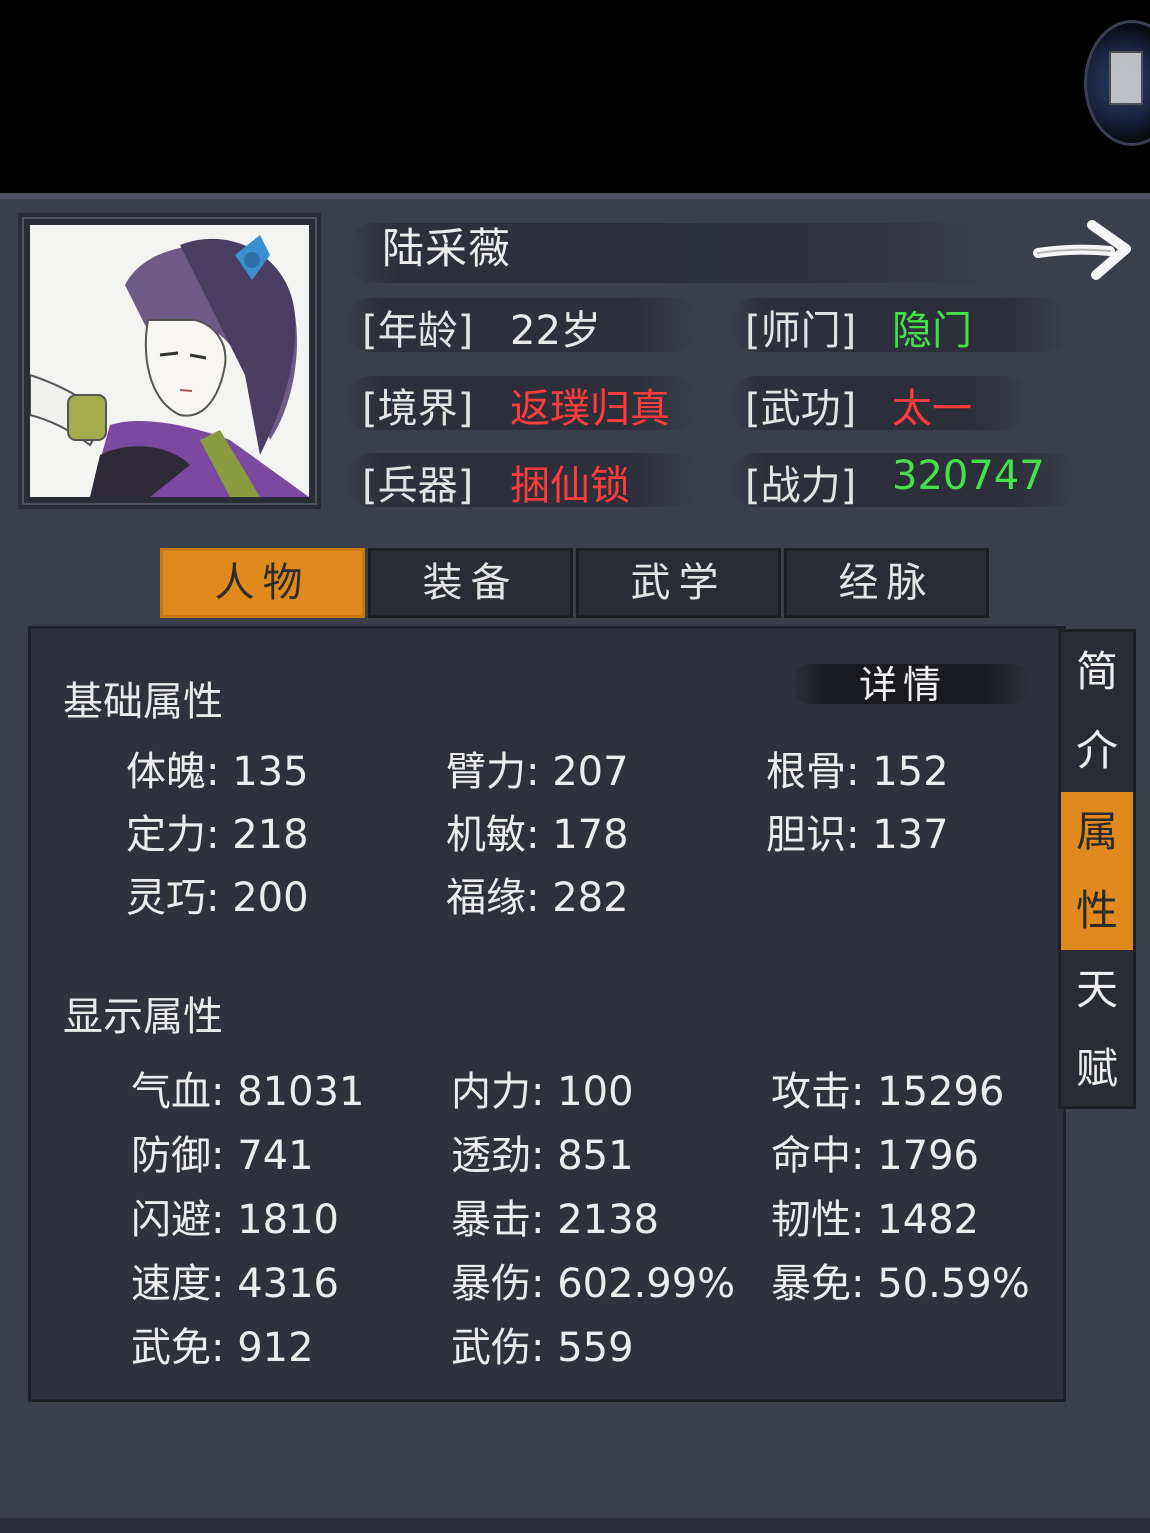 This screenshot has height=1533, width=1150. I want to click on sect-label: [师门], so click(801, 331).